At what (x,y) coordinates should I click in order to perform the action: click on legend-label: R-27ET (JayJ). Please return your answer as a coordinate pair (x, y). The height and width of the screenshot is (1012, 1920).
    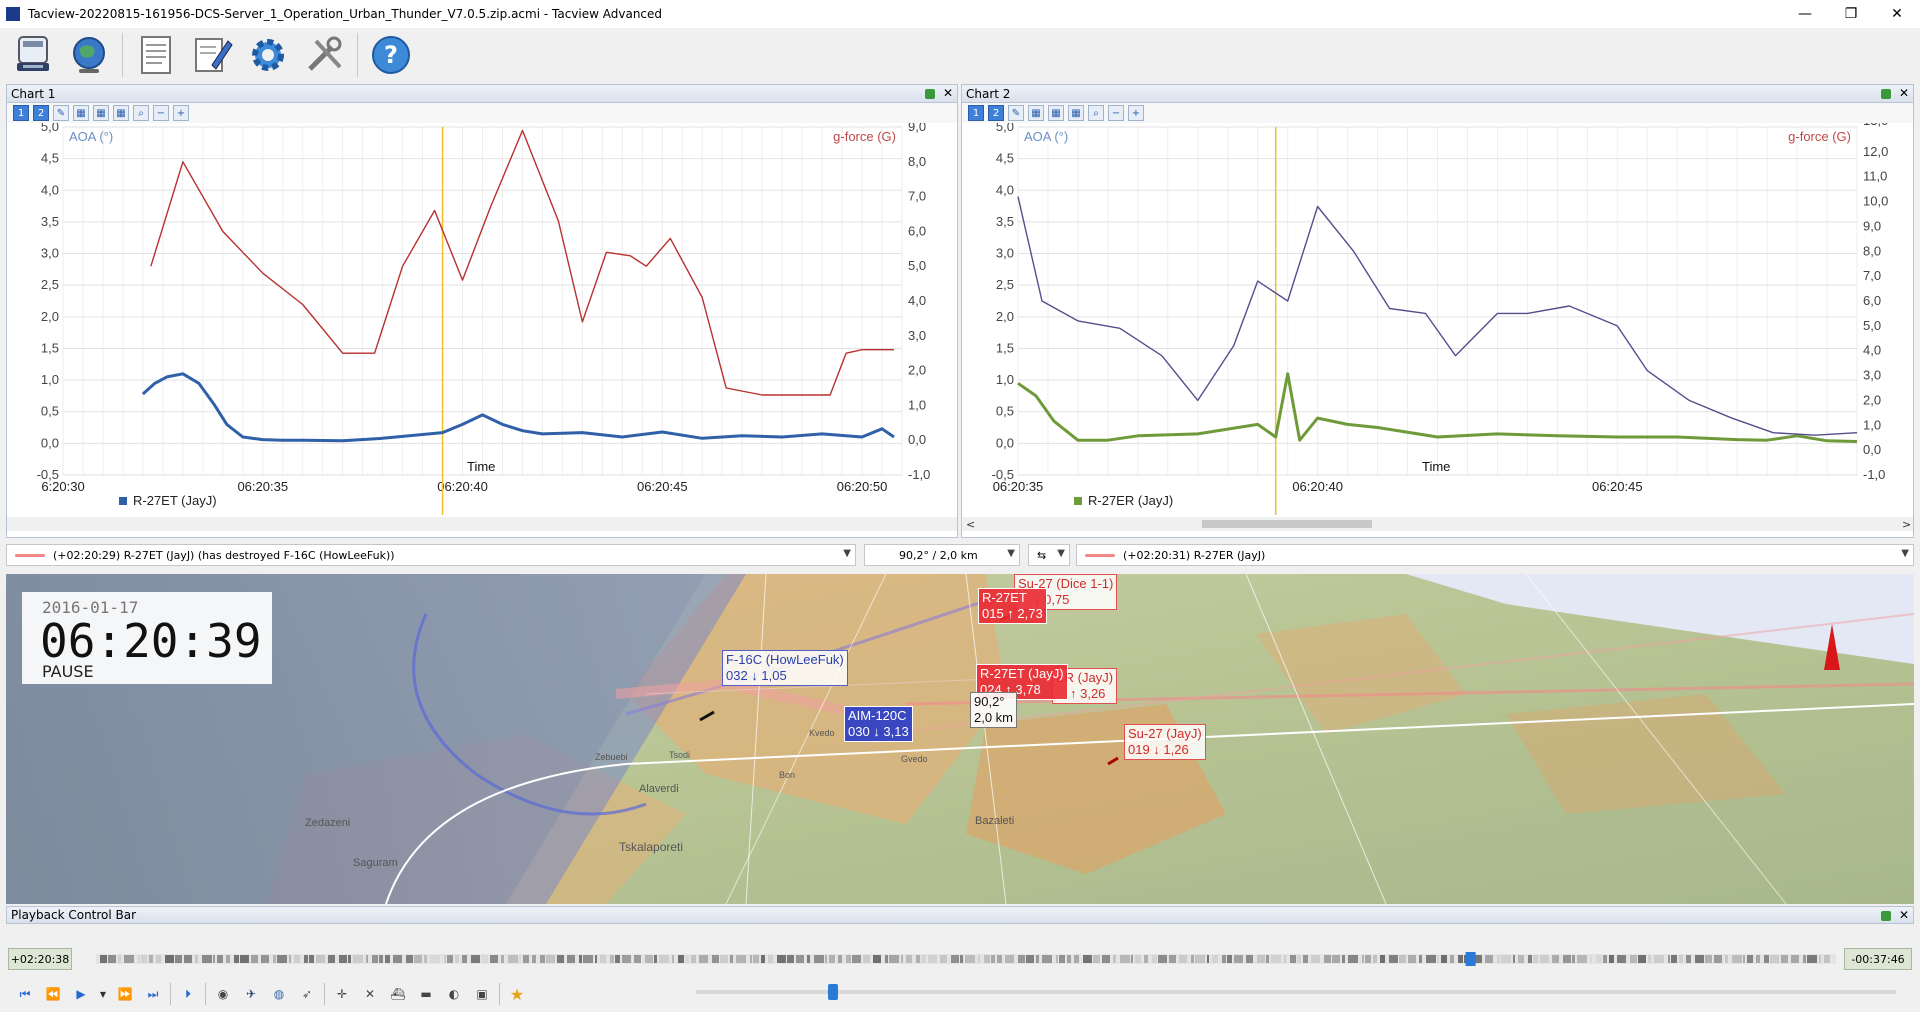
    Looking at the image, I should click on (175, 500).